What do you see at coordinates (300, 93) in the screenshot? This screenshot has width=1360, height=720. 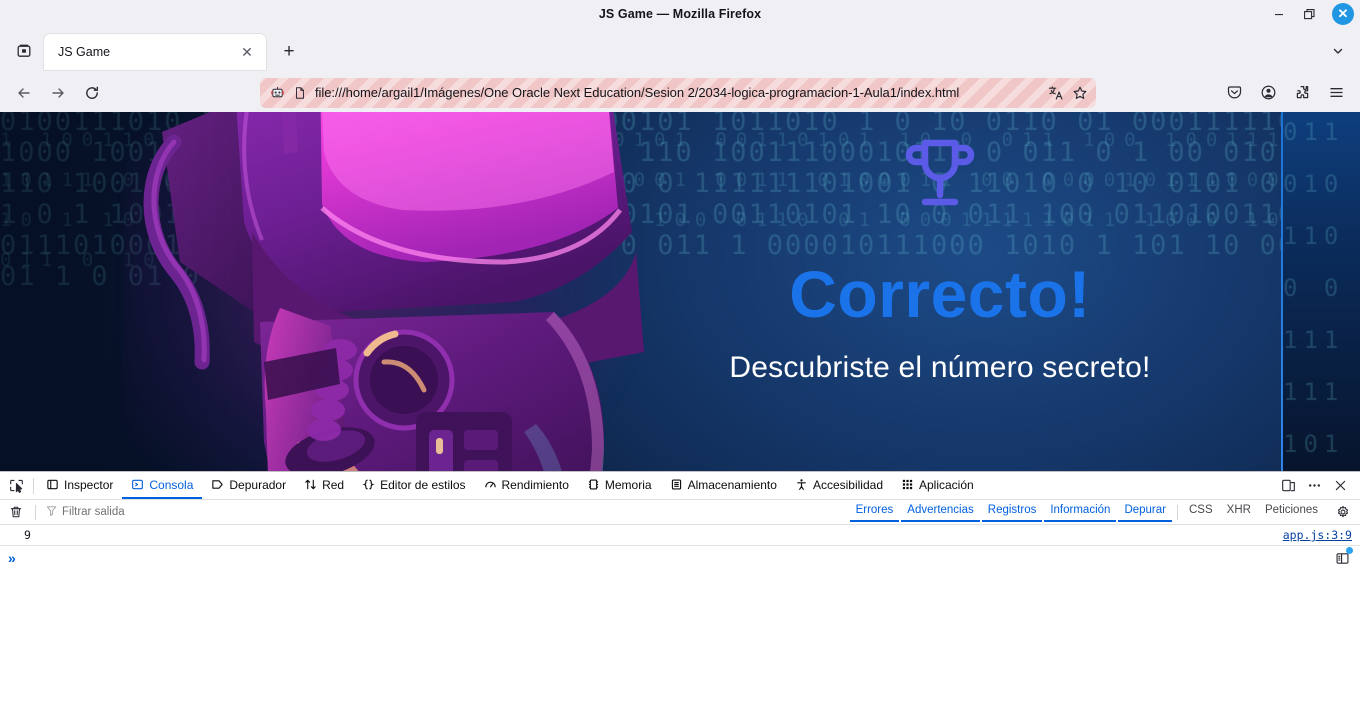 I see `document-icon` at bounding box center [300, 93].